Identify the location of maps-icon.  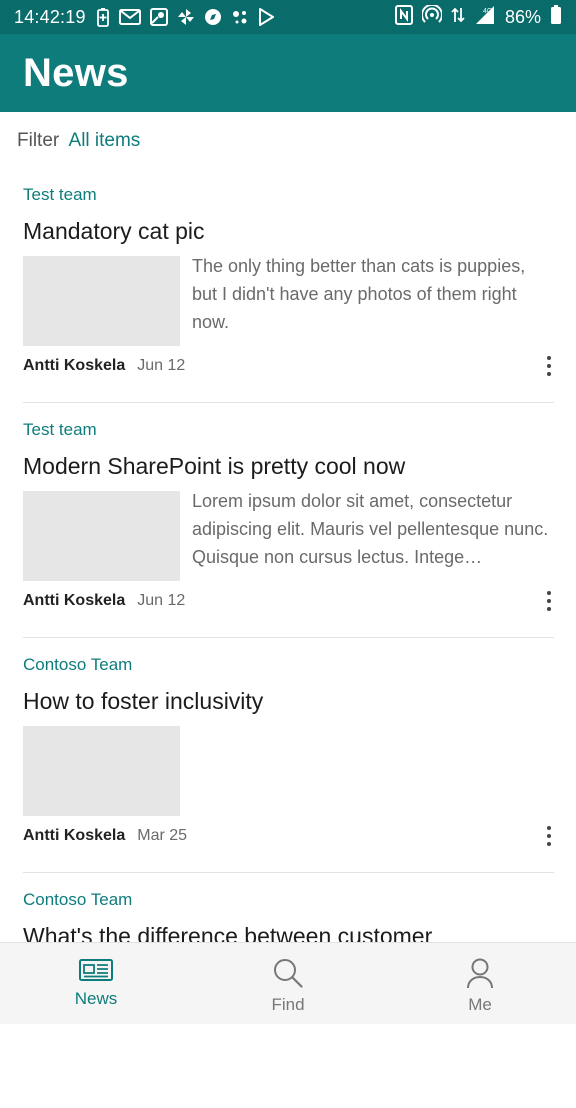
(158, 17).